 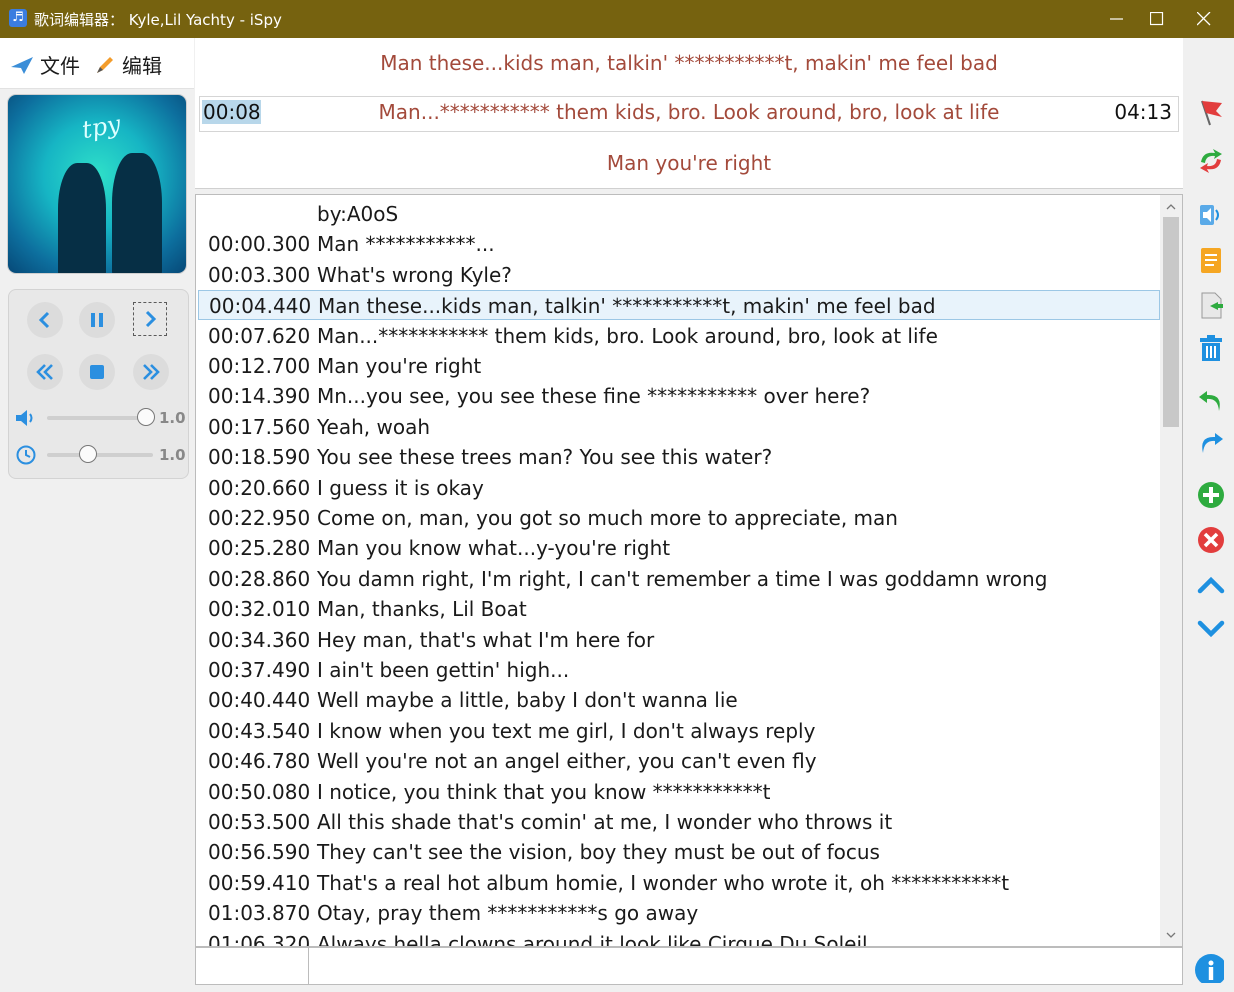 I want to click on chevron-right-icon, so click(x=151, y=319).